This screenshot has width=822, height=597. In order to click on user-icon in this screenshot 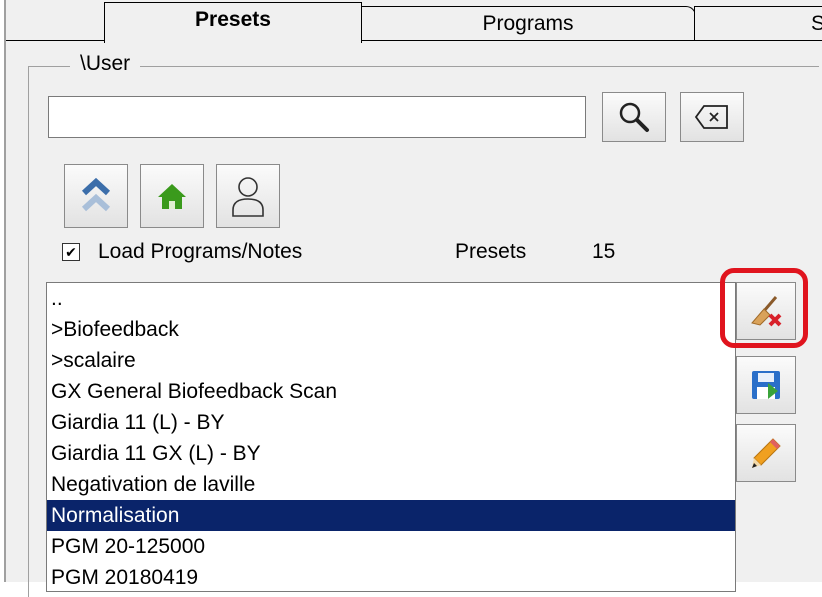, I will do `click(248, 197)`.